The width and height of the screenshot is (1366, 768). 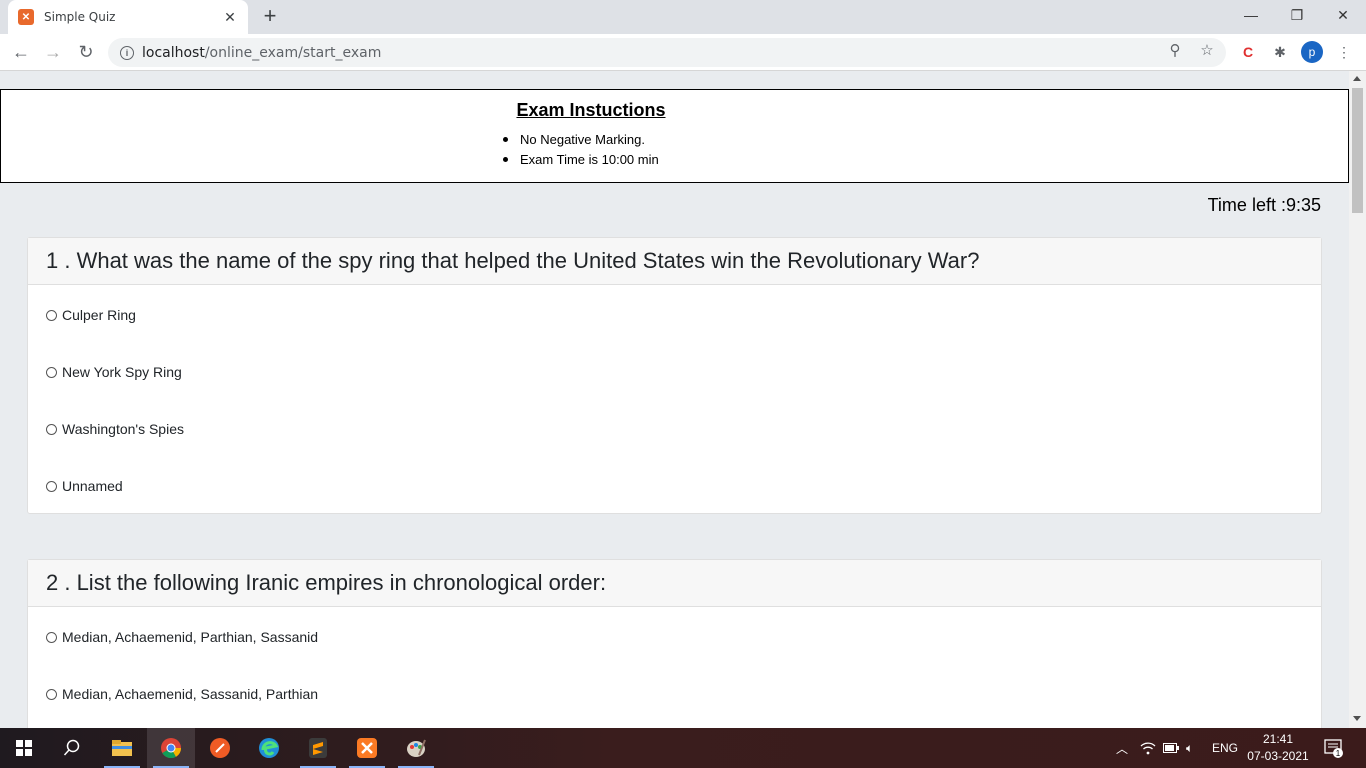 What do you see at coordinates (1280, 52) in the screenshot?
I see `extensions-puzzle-icon: ✱` at bounding box center [1280, 52].